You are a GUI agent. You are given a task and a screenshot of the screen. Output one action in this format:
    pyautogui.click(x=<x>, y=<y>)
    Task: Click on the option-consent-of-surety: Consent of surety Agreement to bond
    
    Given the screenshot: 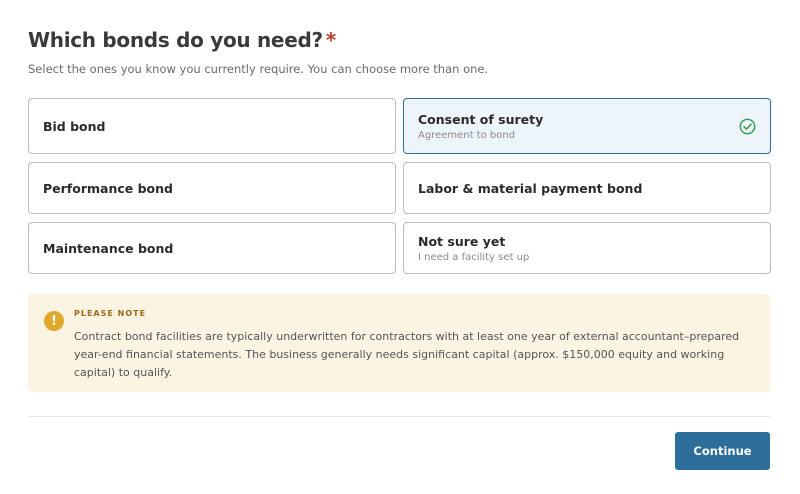 What is the action you would take?
    pyautogui.click(x=587, y=126)
    